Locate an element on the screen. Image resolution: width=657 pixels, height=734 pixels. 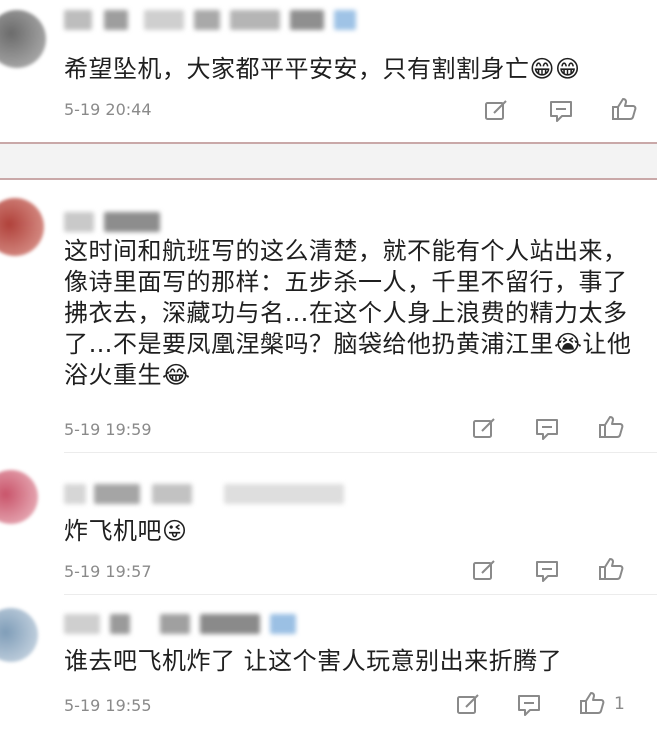
comment-time: 5-19 20:44 is located at coordinates (108, 109).